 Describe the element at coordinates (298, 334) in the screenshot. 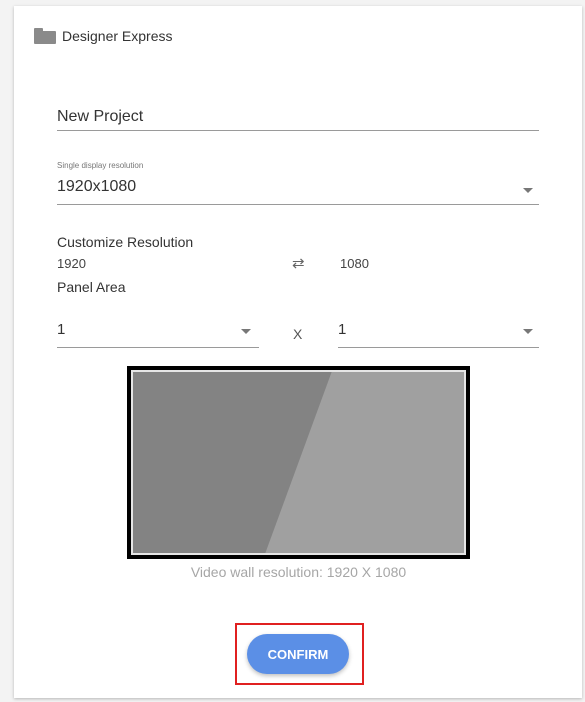

I see `panel-separator: X` at that location.